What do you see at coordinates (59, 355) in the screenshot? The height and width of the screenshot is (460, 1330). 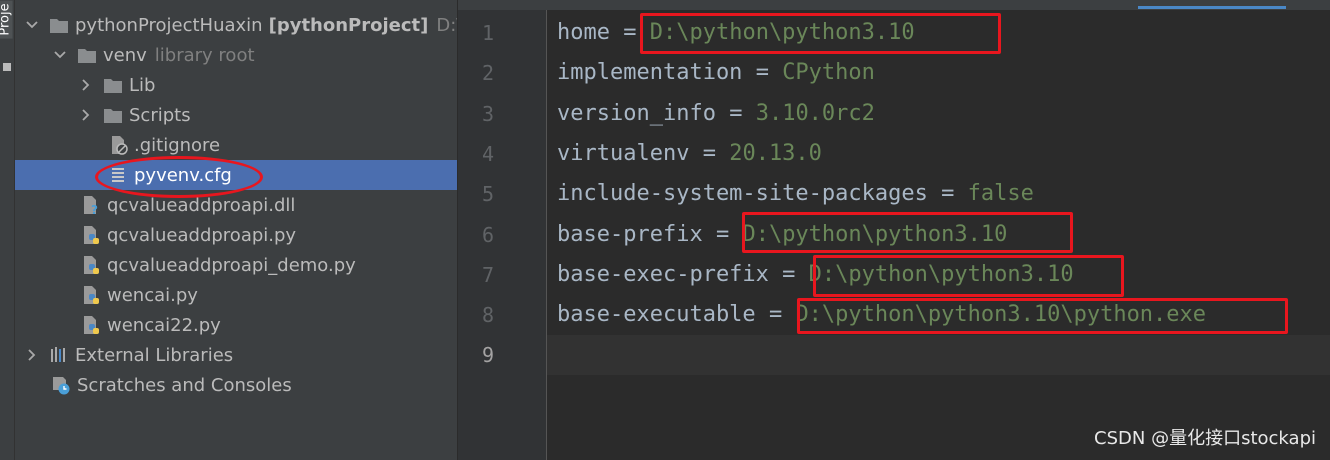 I see `libraries-icon` at bounding box center [59, 355].